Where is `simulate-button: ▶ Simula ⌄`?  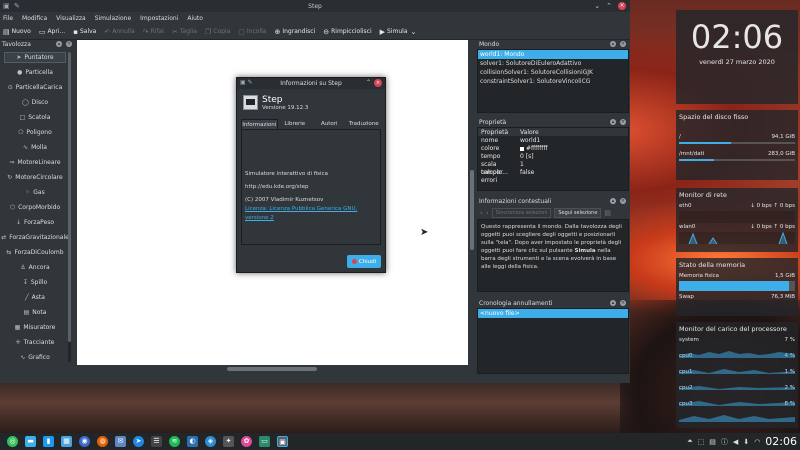
simulate-button: ▶ Simula ⌄ is located at coordinates (399, 32).